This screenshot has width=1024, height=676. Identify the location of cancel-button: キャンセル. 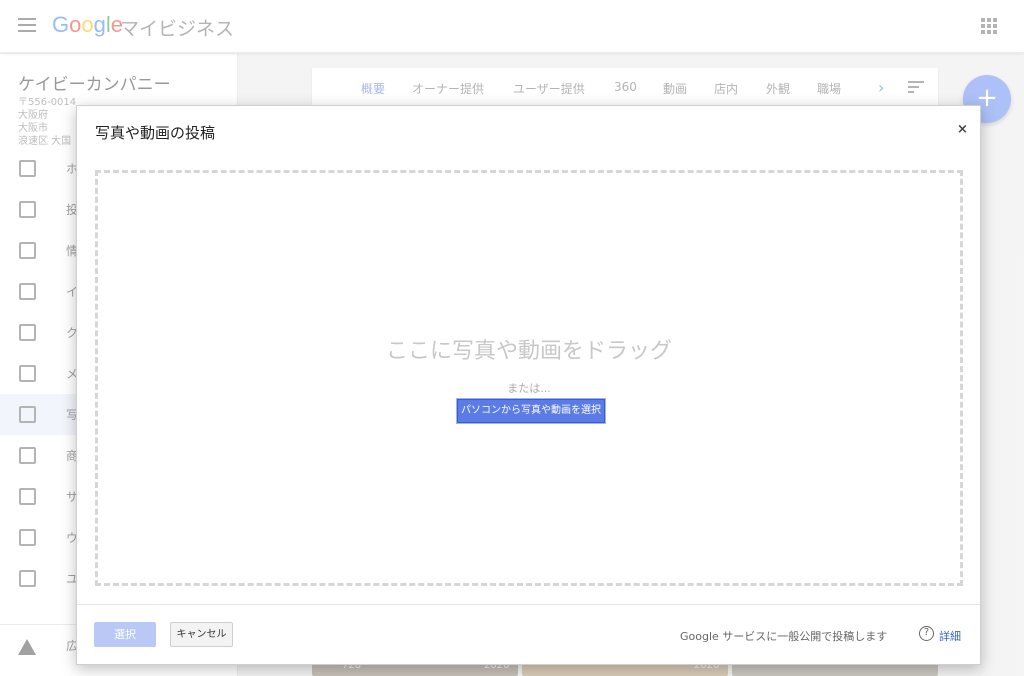
(201, 634).